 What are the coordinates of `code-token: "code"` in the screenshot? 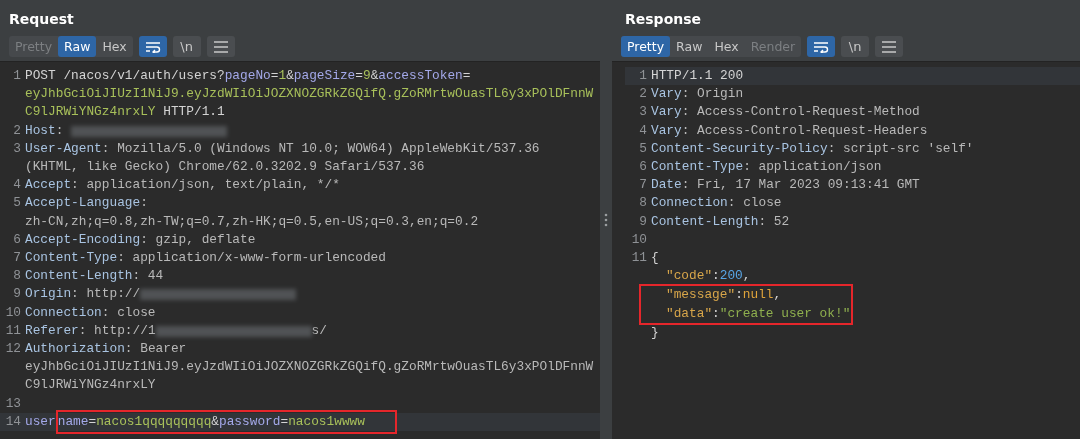 It's located at (689, 276).